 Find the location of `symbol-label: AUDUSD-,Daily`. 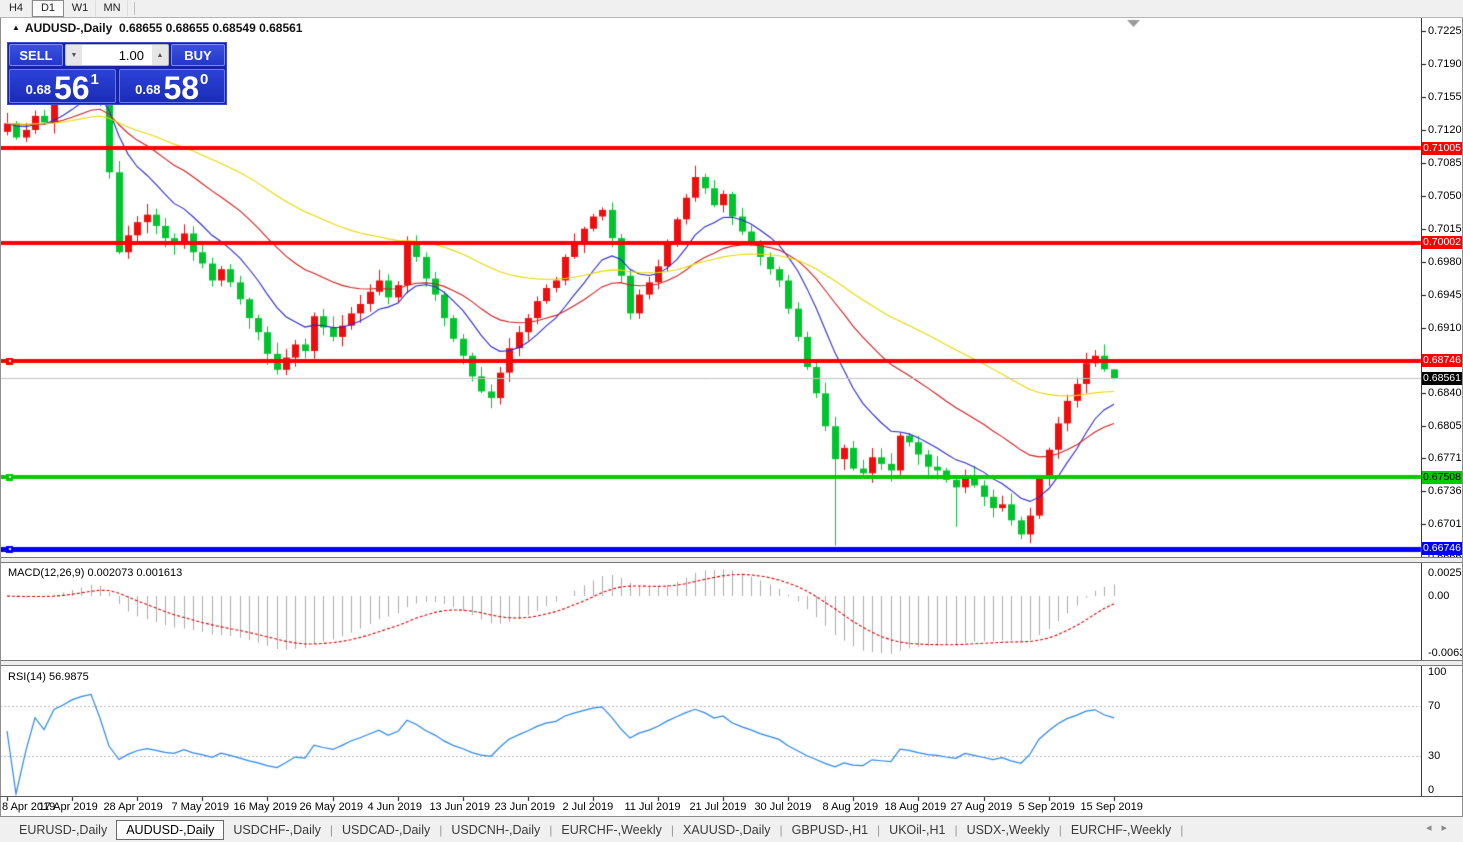

symbol-label: AUDUSD-,Daily is located at coordinates (68, 28).